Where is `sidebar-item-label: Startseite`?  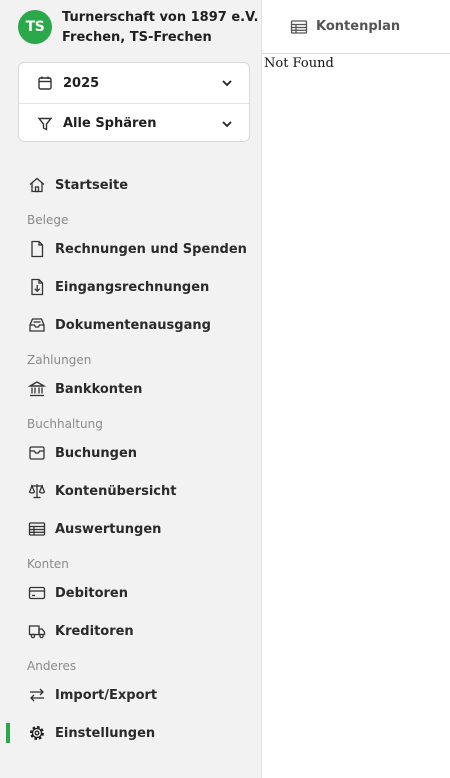 sidebar-item-label: Startseite is located at coordinates (92, 185).